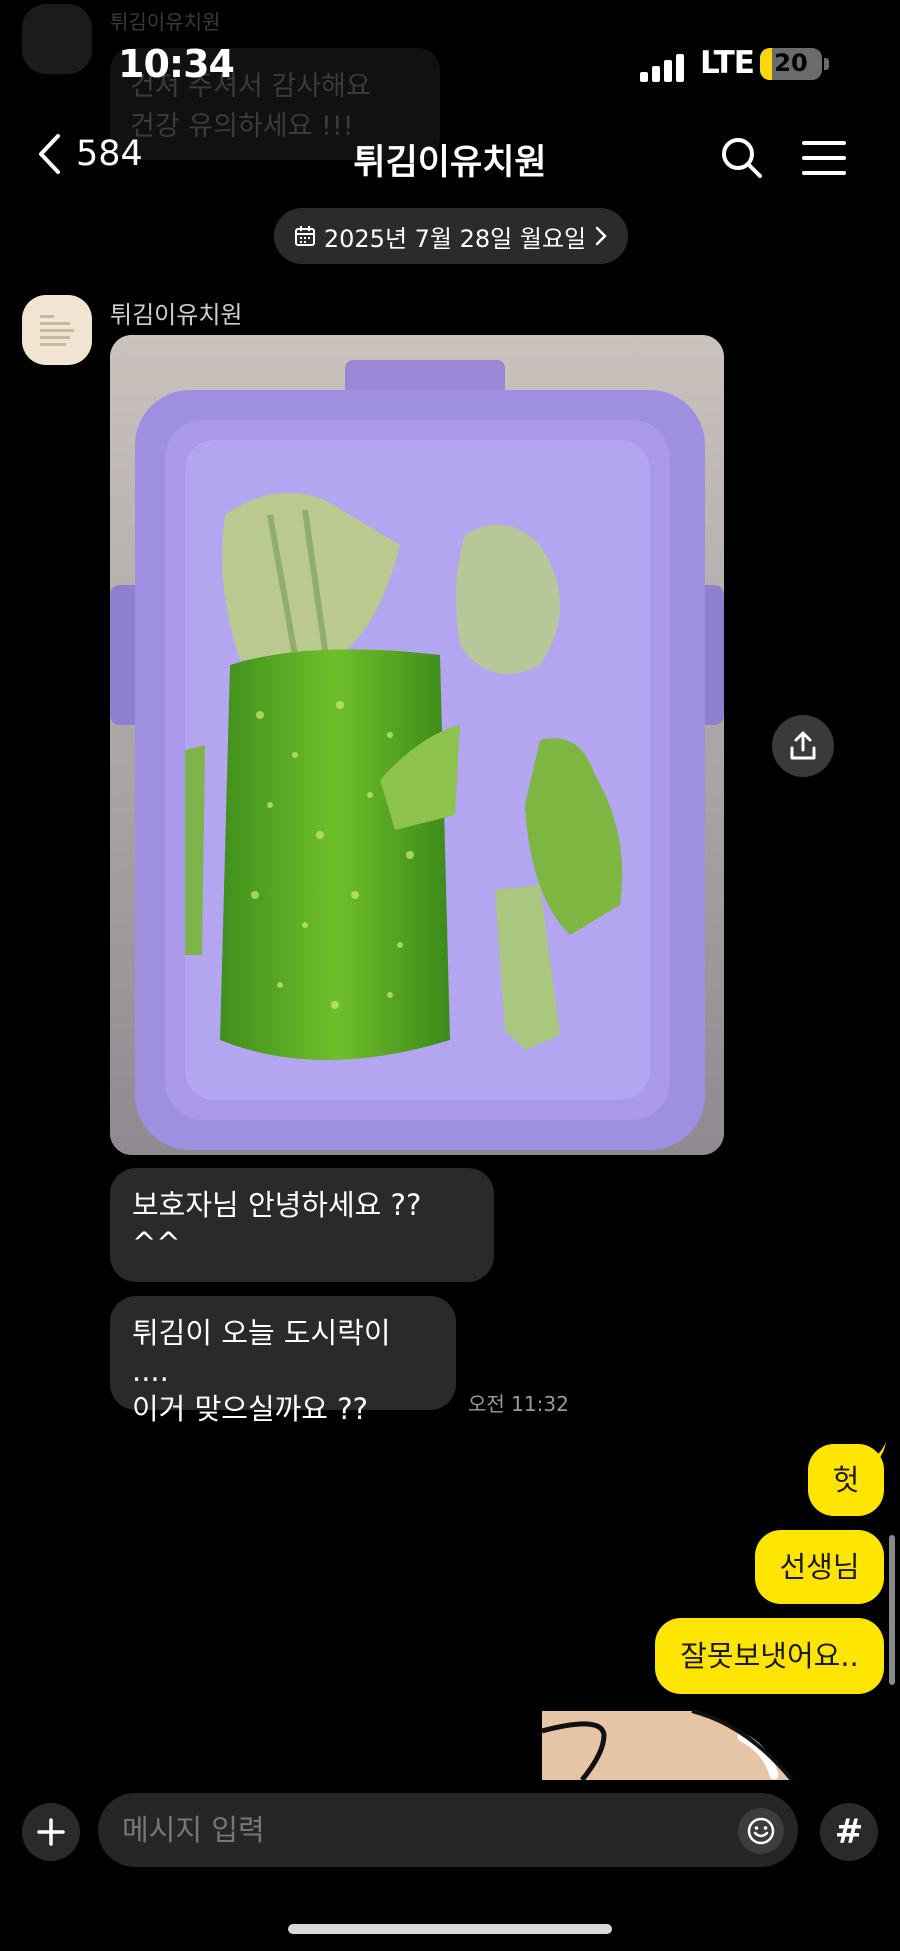 The width and height of the screenshot is (900, 1951). I want to click on outgoing-message-3: 잘못보냇어요.., so click(769, 1656).